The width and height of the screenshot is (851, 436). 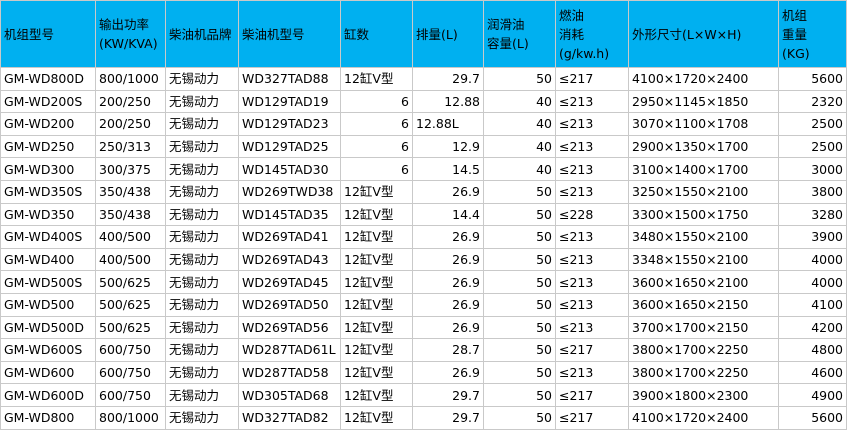 What do you see at coordinates (703, 214) in the screenshot?
I see `cell-dimensions: 3300×1500×1750` at bounding box center [703, 214].